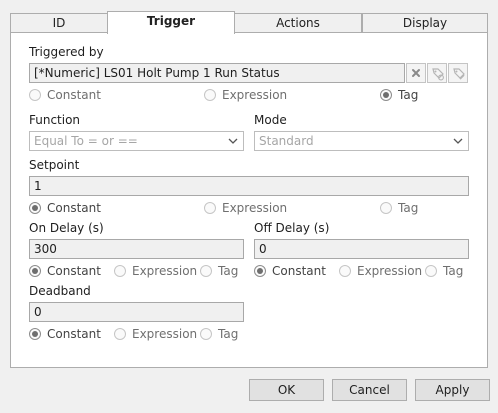 The width and height of the screenshot is (498, 413). I want to click on mode-select: Standard, so click(361, 141).